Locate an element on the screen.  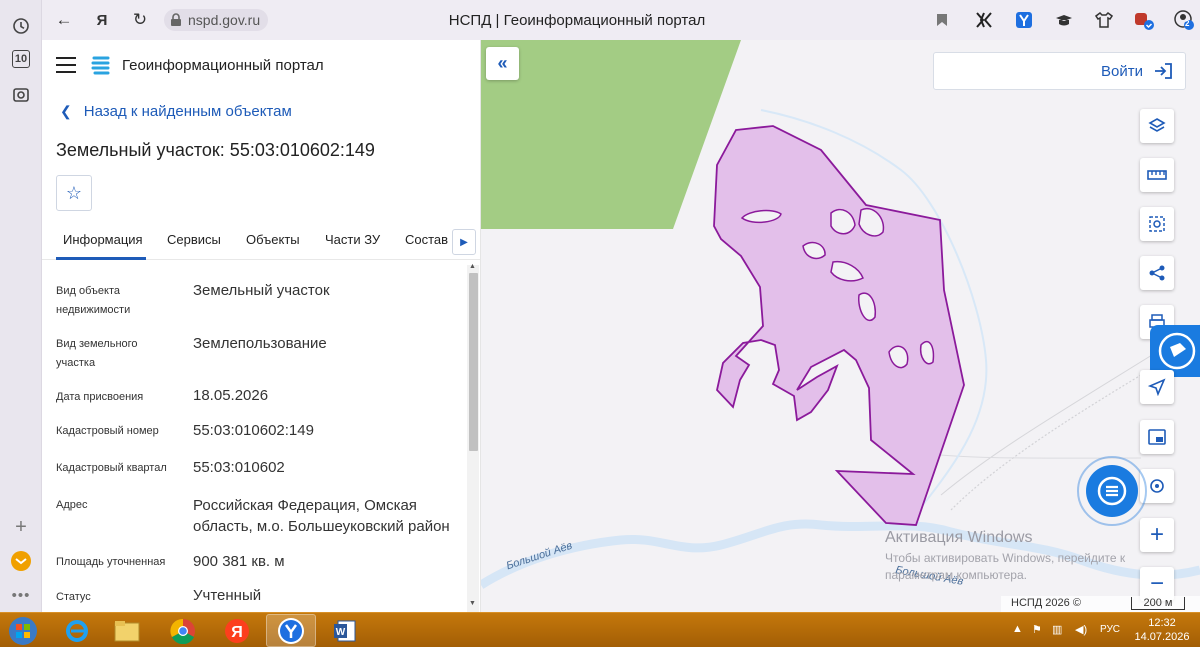
svg-text: W is located at coordinates (341, 632).